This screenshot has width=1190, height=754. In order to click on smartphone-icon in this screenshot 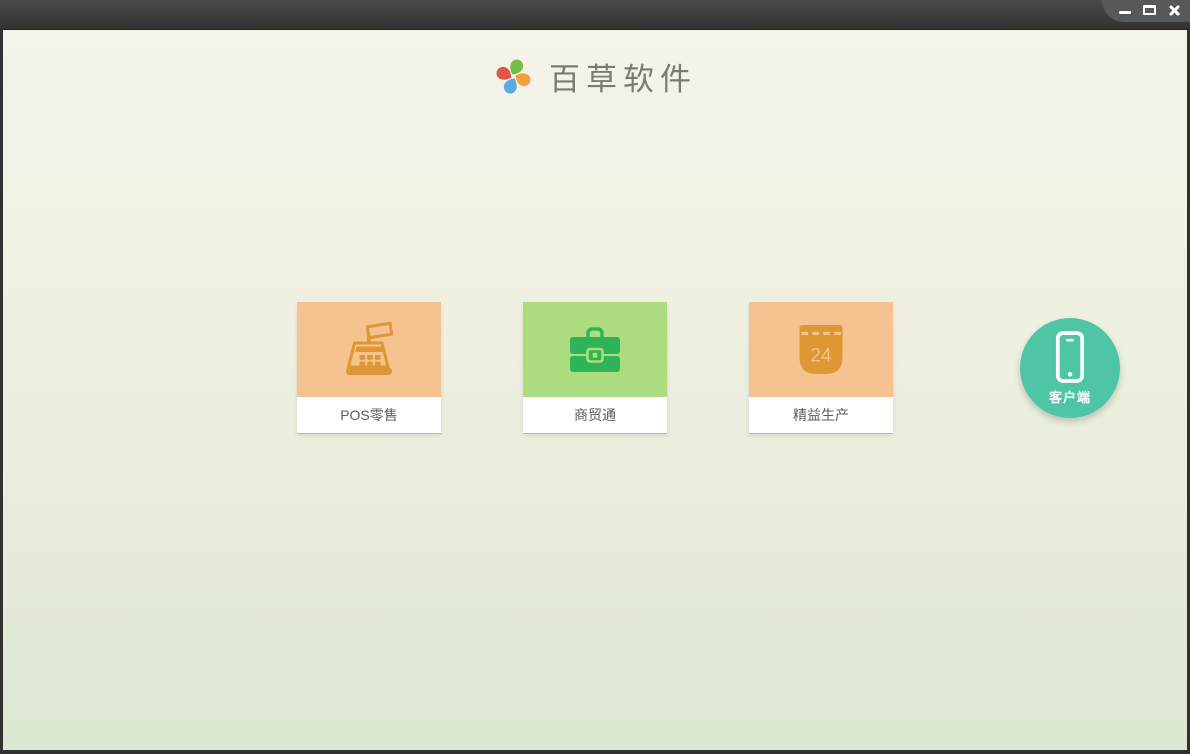, I will do `click(1070, 356)`.